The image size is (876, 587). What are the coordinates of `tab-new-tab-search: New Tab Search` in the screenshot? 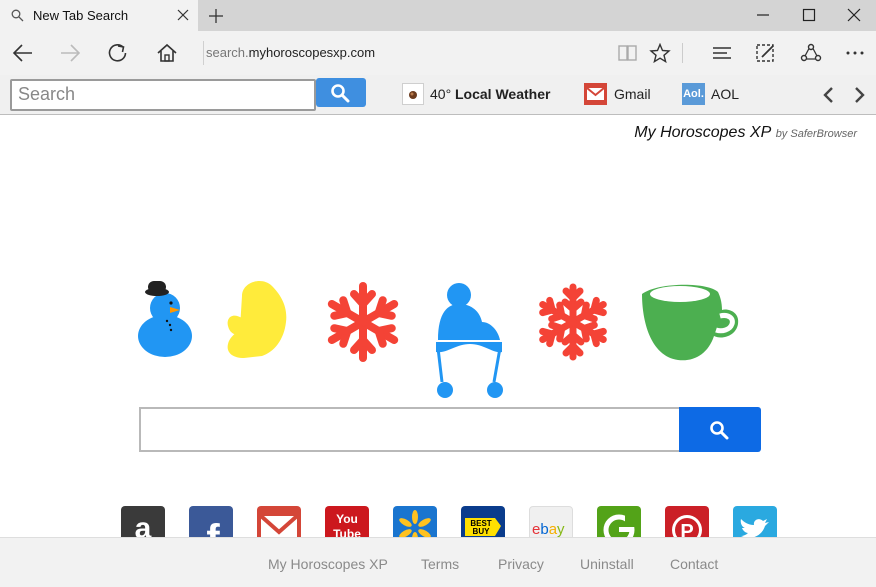 It's located at (99, 15).